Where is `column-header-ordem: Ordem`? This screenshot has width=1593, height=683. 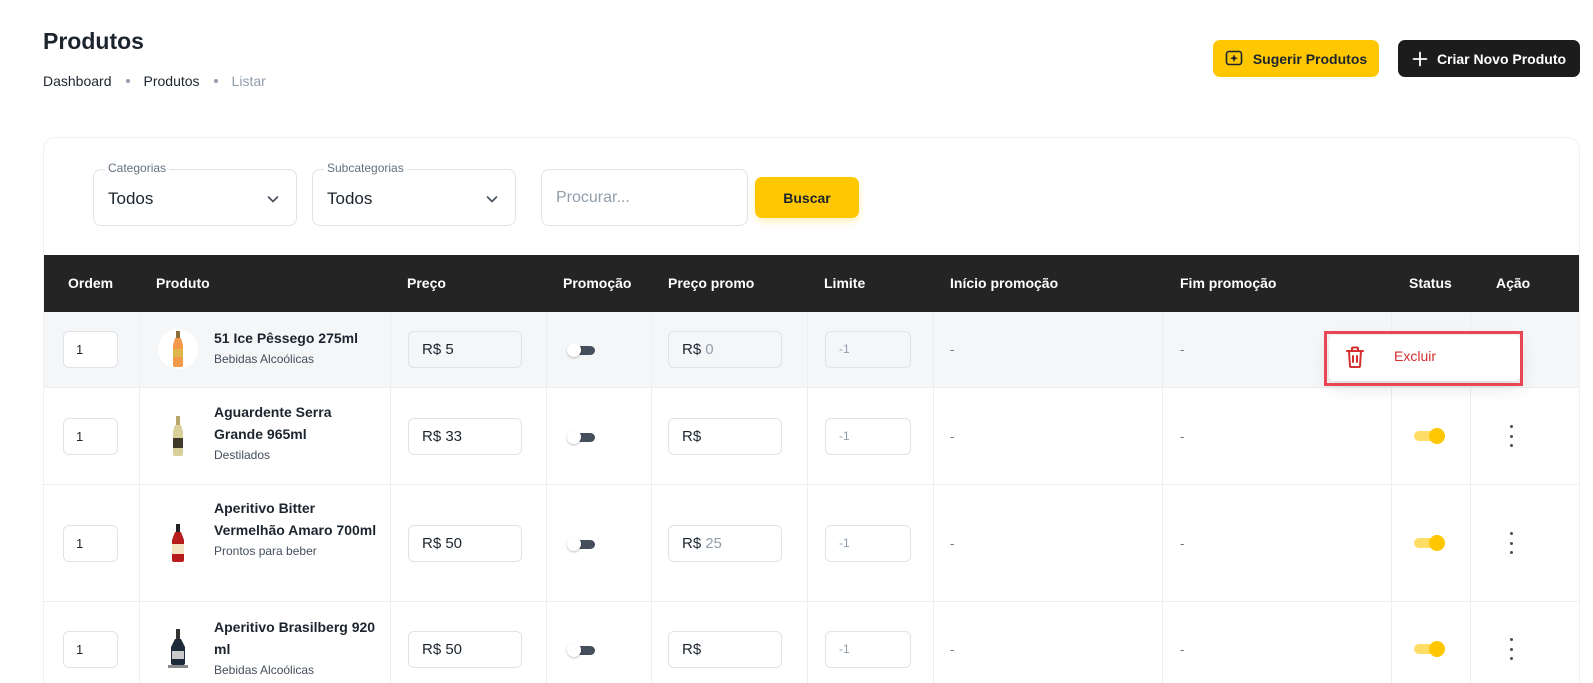
column-header-ordem: Ordem is located at coordinates (91, 283).